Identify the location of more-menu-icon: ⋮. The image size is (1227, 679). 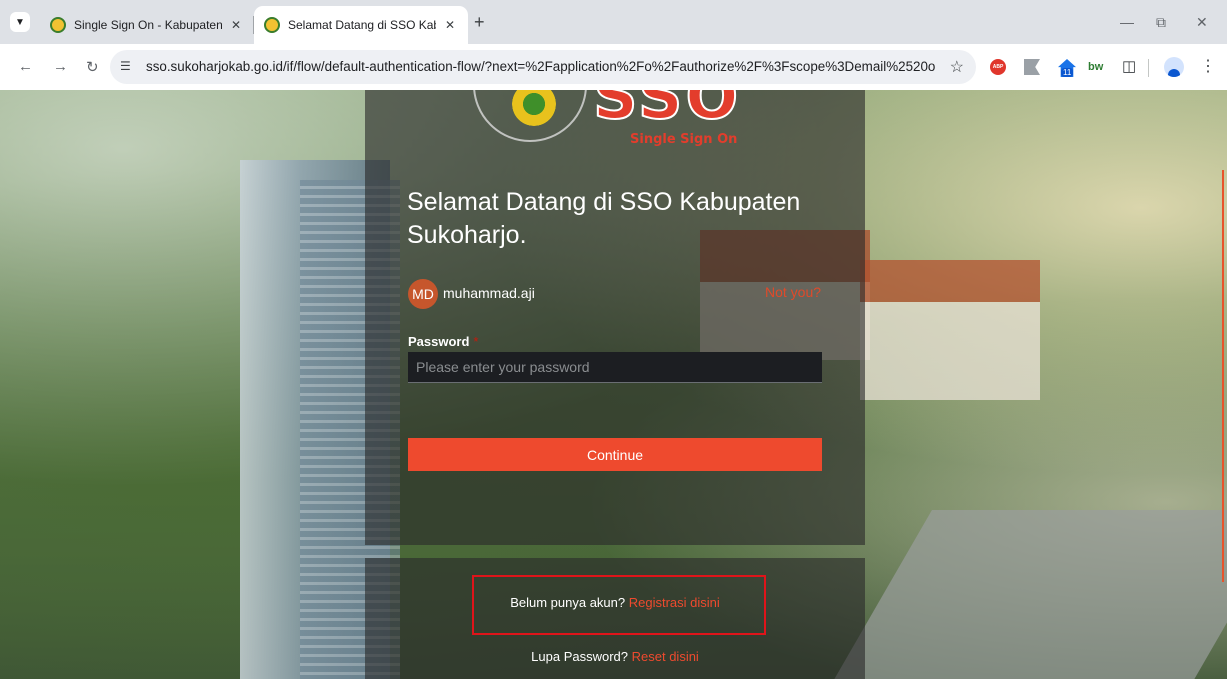
(1208, 66).